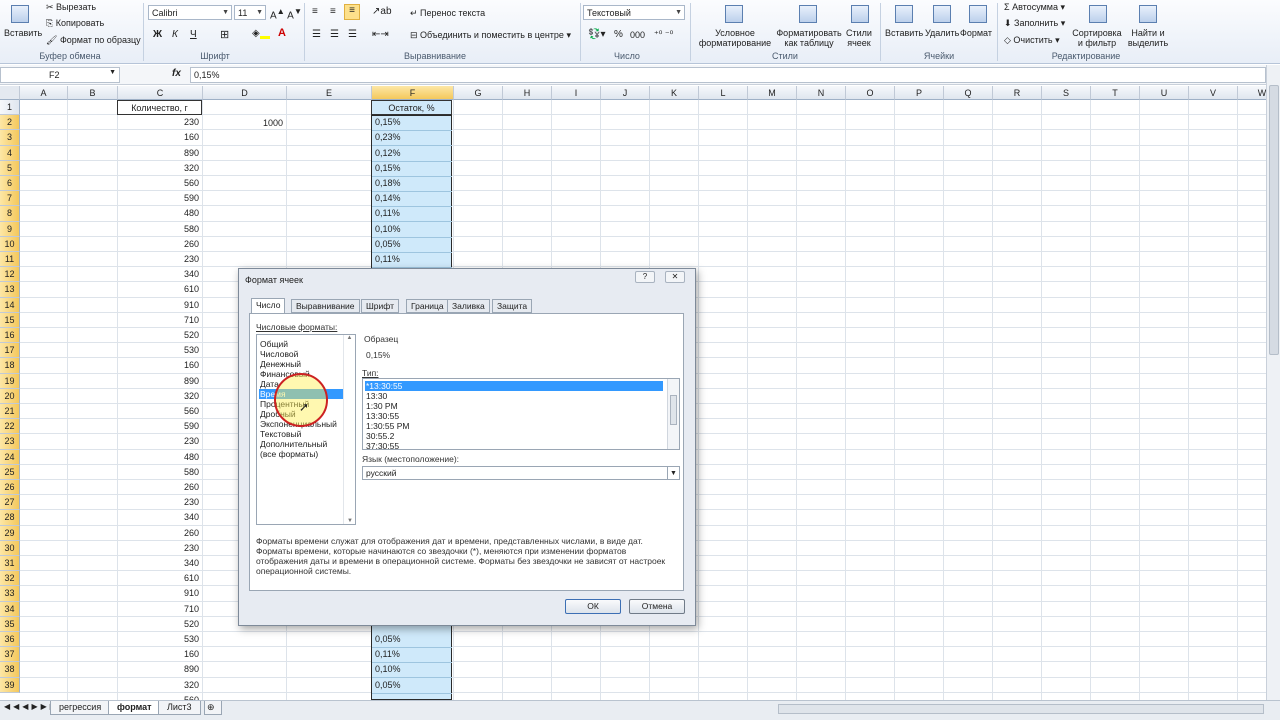 This screenshot has width=1280, height=720. Describe the element at coordinates (315, 11) in the screenshot. I see `align-top-icon: ≡` at that location.